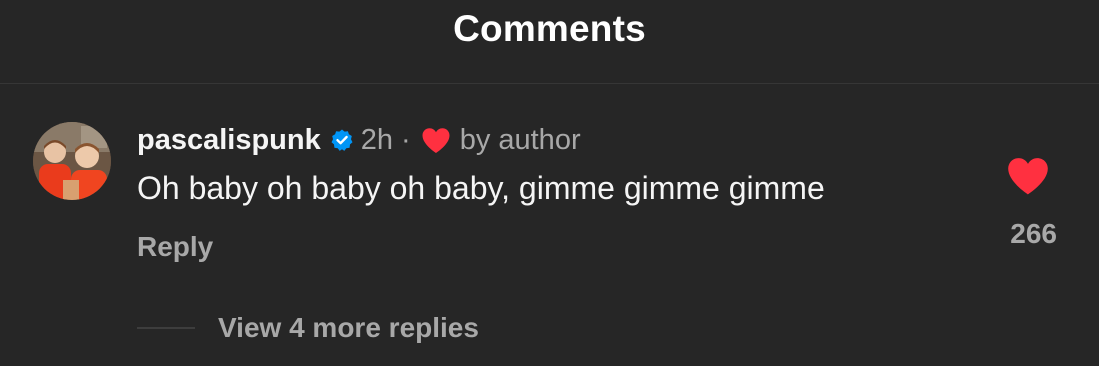 The height and width of the screenshot is (366, 1099). What do you see at coordinates (342, 140) in the screenshot?
I see `verified-badge-icon` at bounding box center [342, 140].